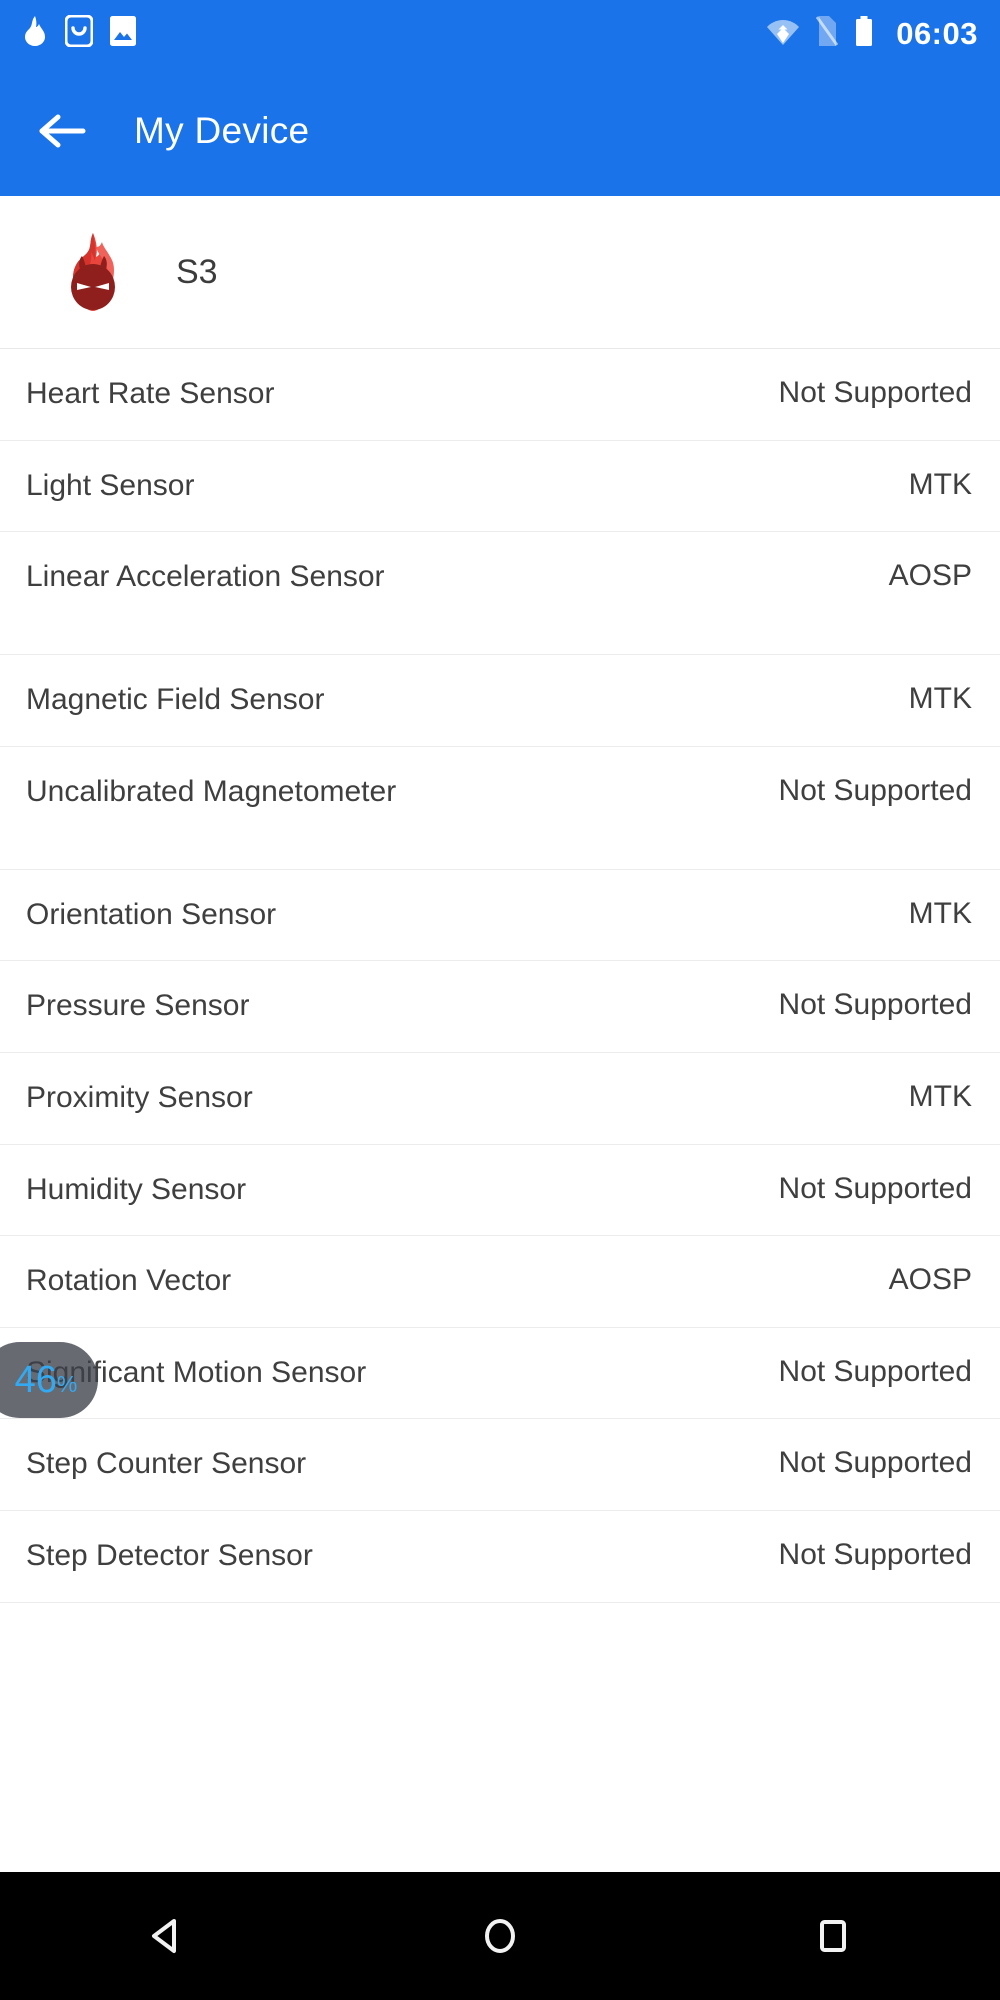  Describe the element at coordinates (93, 272) in the screenshot. I see `antutu-flame-icon` at that location.